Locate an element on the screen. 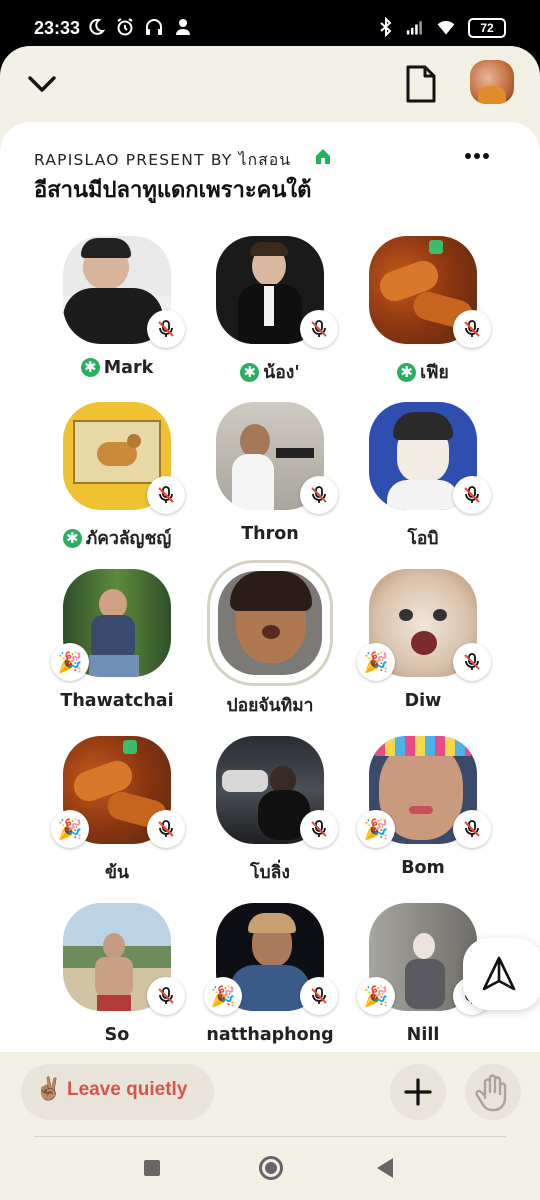  speaker-tile: โบลิ่ง is located at coordinates (270, 816).